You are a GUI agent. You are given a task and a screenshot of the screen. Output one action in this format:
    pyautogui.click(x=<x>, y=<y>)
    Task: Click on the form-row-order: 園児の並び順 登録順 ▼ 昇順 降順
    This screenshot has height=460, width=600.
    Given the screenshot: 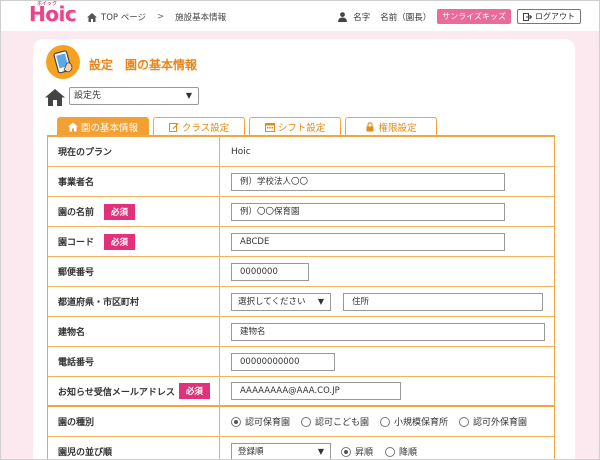 What is the action you would take?
    pyautogui.click(x=301, y=448)
    